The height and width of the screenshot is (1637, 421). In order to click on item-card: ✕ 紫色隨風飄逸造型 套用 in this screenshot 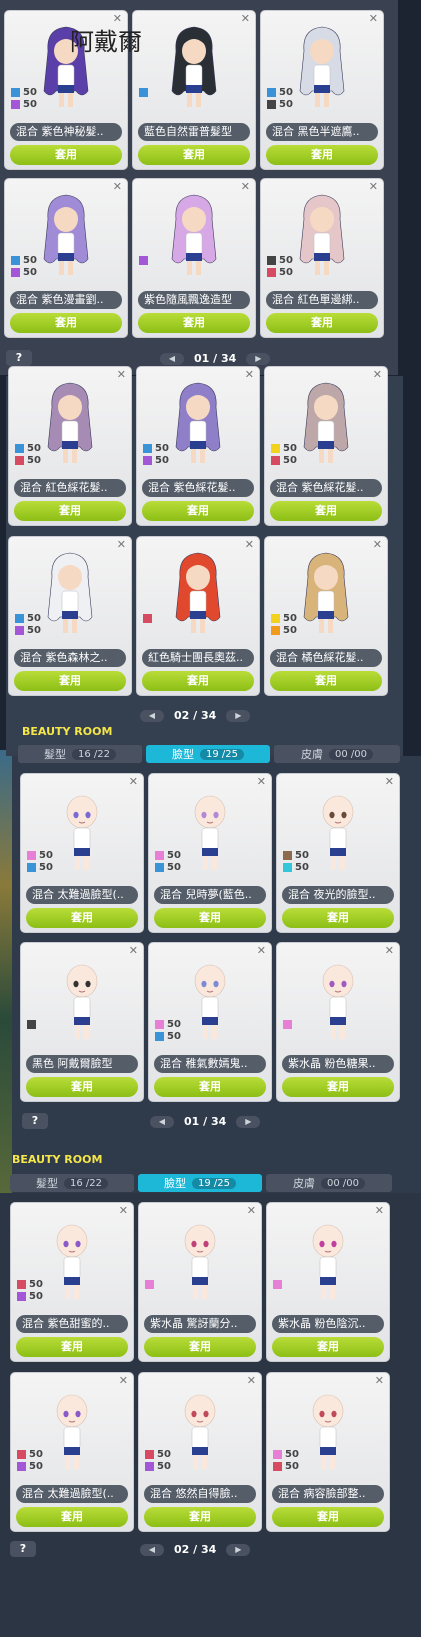, I will do `click(194, 258)`.